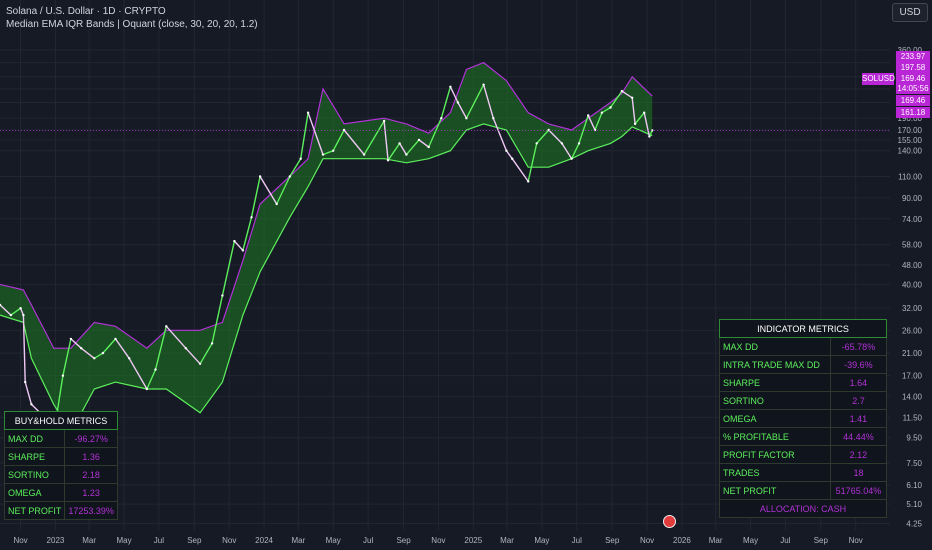 The image size is (932, 550). I want to click on table-row: INTRA TRADE MAX DD -39.6%, so click(803, 364).